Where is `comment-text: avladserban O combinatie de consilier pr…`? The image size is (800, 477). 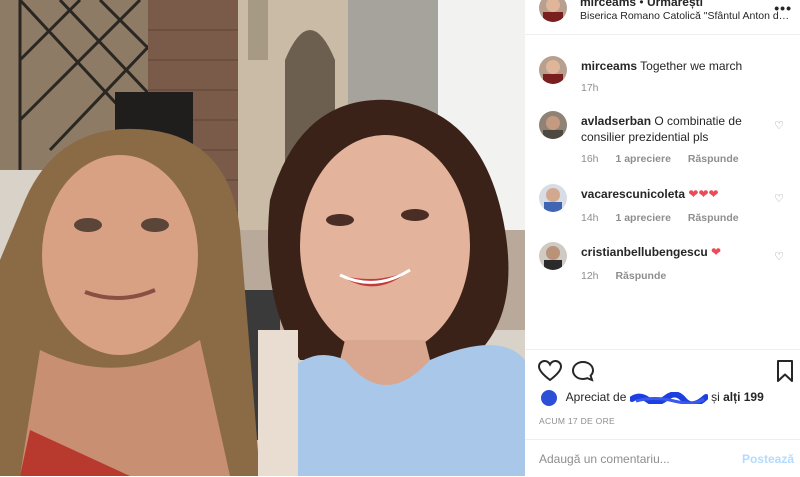
comment-text: avladserban O combinatie de consilier pr… is located at coordinates (673, 129).